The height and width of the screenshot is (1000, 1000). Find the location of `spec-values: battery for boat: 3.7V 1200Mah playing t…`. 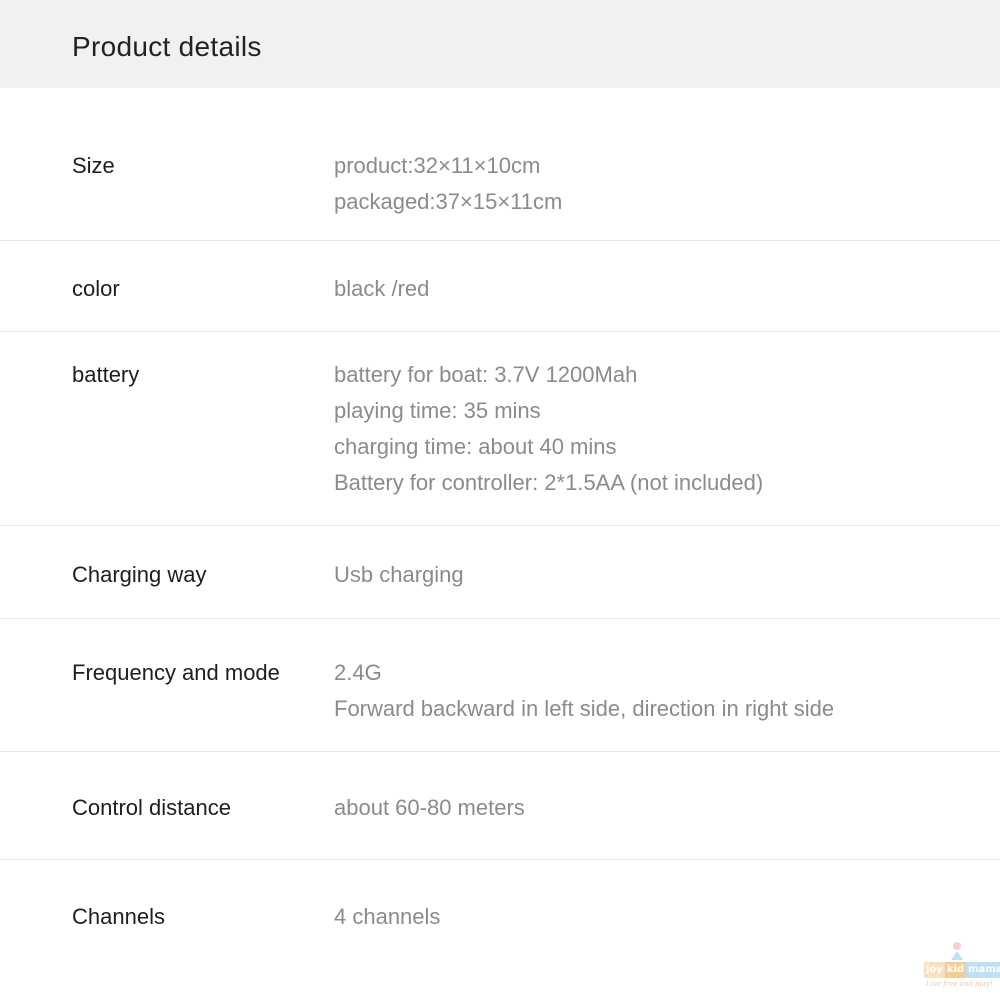

spec-values: battery for boat: 3.7V 1200Mah playing t… is located at coordinates (548, 429).